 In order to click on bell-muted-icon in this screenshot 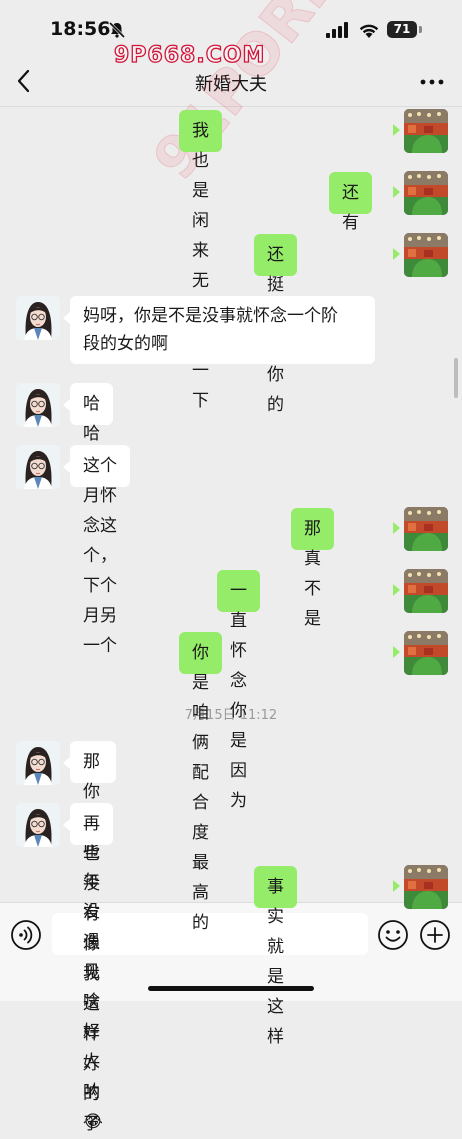, I will do `click(117, 30)`.